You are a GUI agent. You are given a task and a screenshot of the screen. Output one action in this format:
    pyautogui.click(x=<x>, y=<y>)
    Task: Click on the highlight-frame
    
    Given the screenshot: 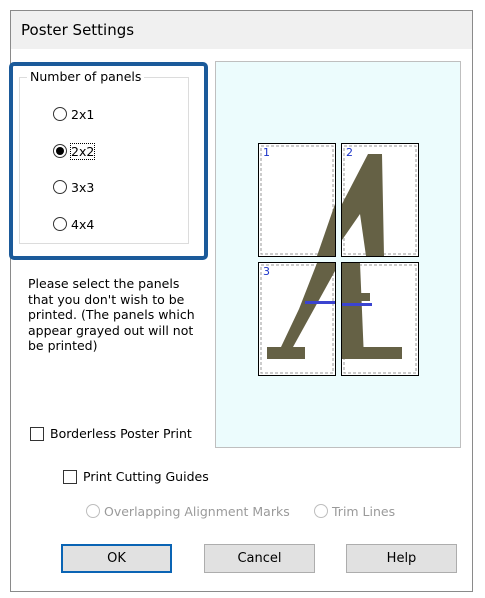 What is the action you would take?
    pyautogui.click(x=108, y=161)
    